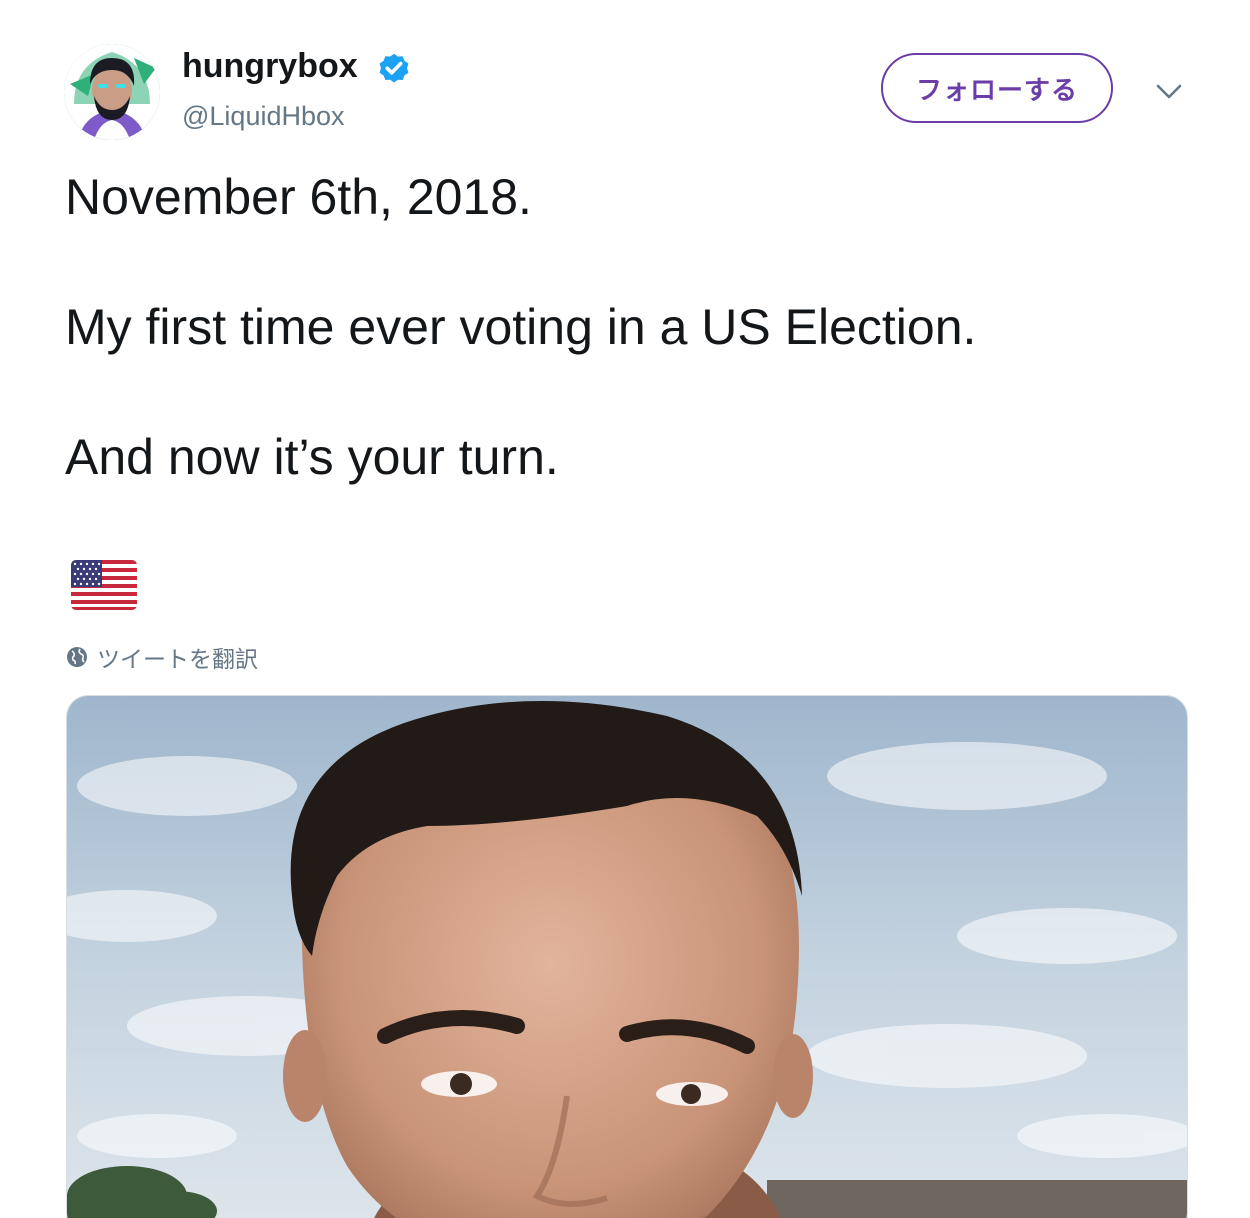  I want to click on translate-label: ツイートを翻訳, so click(177, 660).